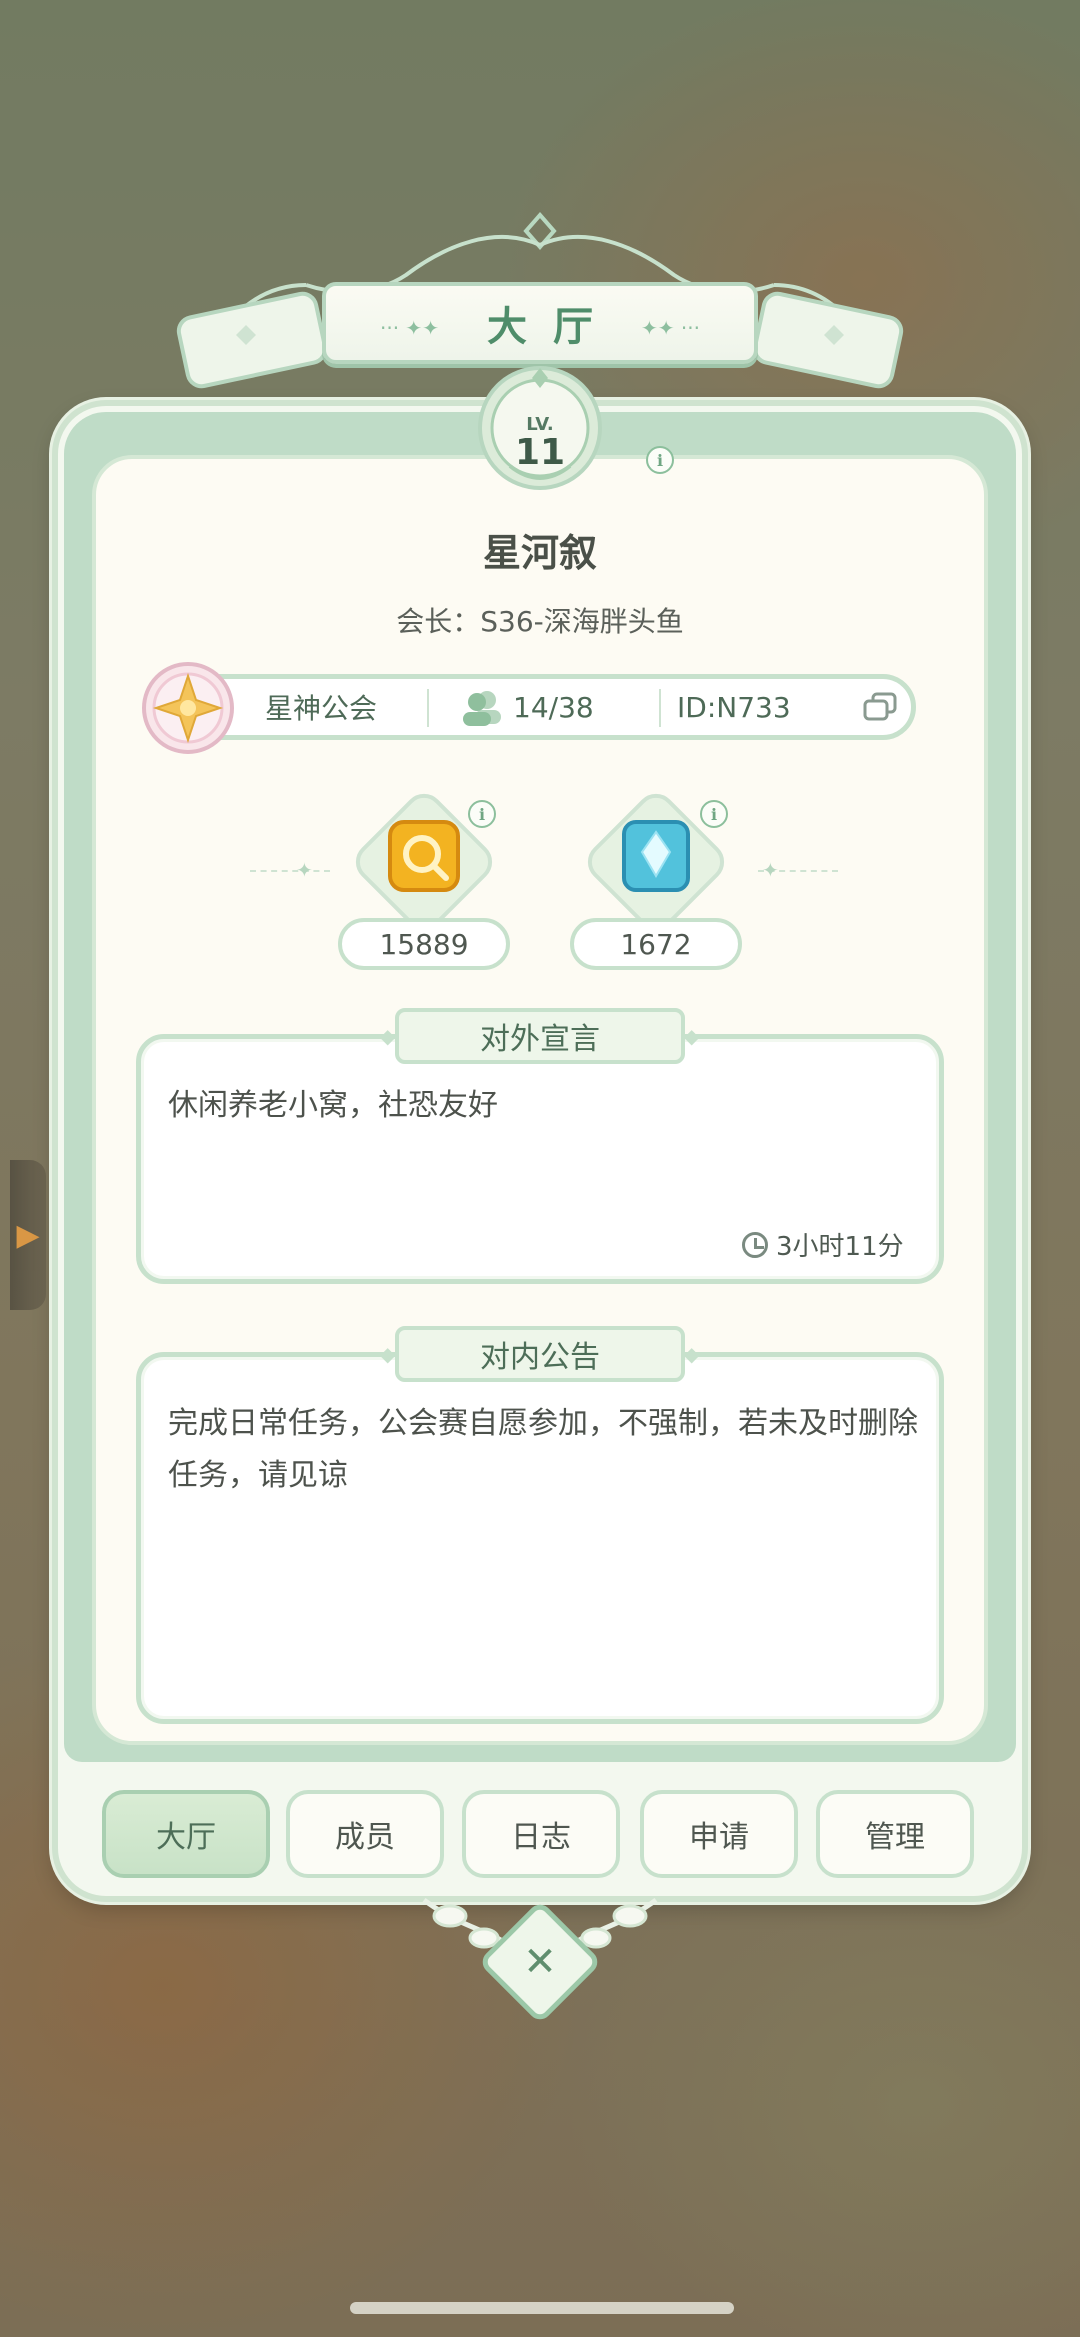 Image resolution: width=1080 pixels, height=2337 pixels. I want to click on header-banner: ··· ✦✦ 大厅 ✦✦ ···, so click(540, 323).